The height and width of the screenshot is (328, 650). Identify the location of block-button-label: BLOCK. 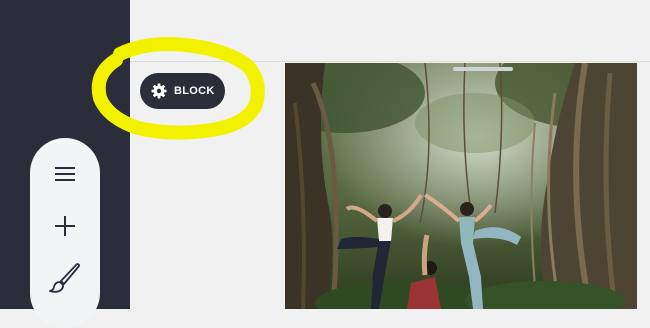
(194, 91).